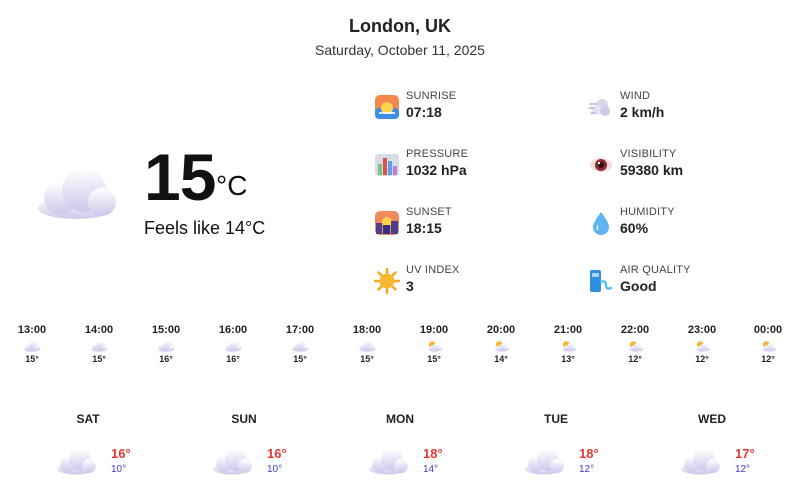  I want to click on hour-time: 15:00, so click(166, 330).